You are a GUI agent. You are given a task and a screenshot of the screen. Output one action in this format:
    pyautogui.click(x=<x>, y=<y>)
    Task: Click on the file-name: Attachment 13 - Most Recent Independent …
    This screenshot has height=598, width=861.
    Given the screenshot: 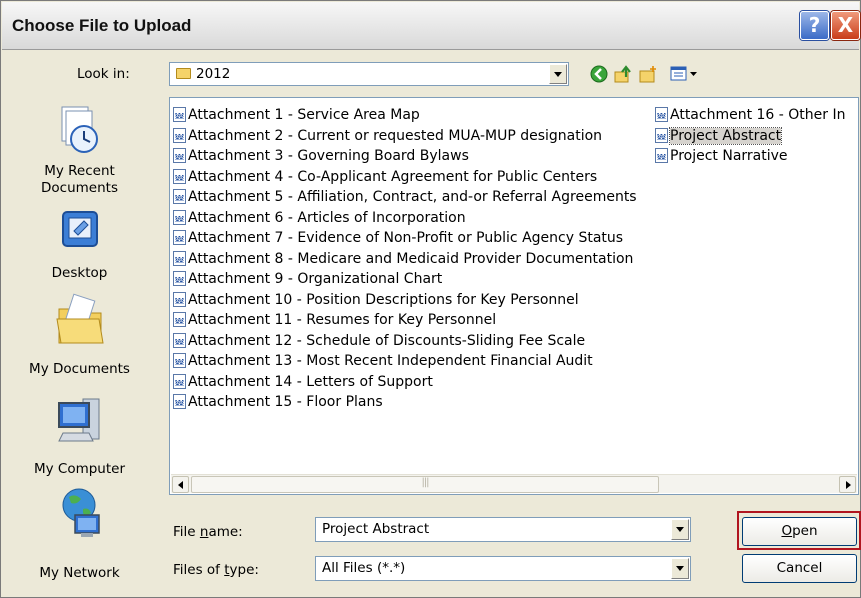 What is the action you would take?
    pyautogui.click(x=390, y=361)
    